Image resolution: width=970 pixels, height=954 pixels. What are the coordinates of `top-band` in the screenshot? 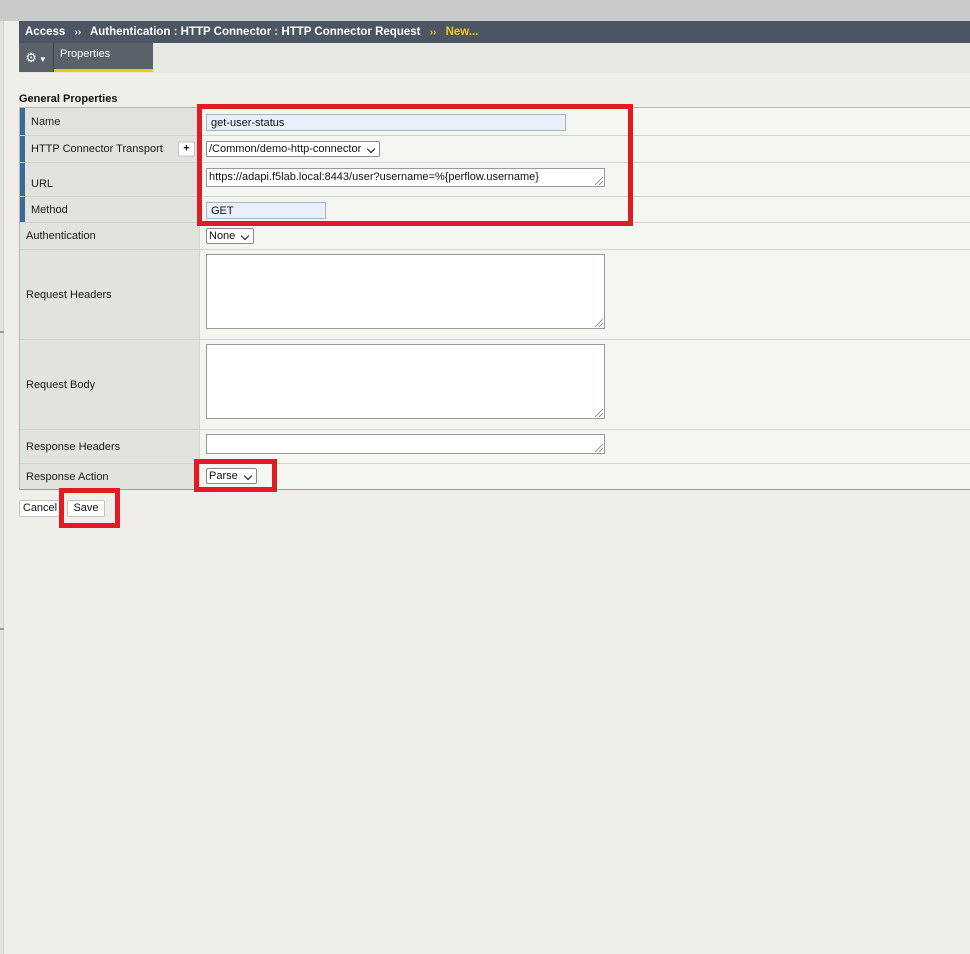 It's located at (485, 10).